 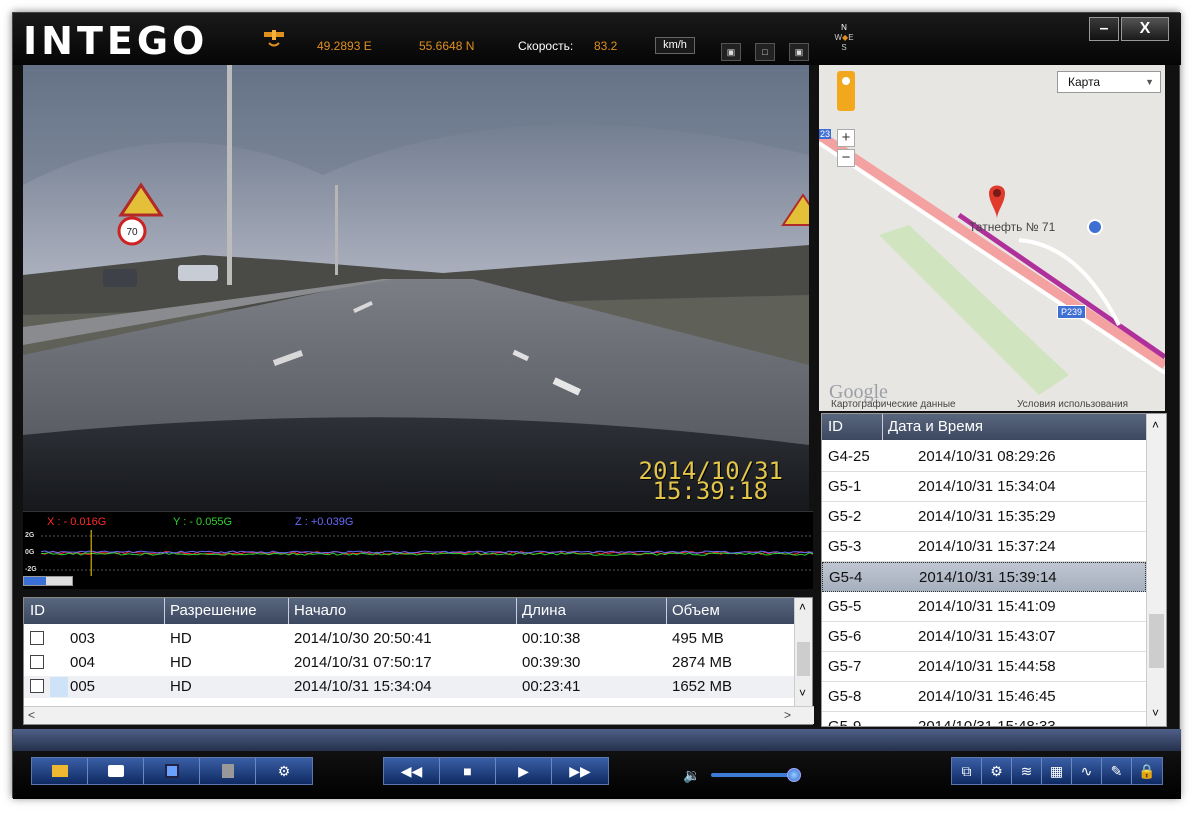 What do you see at coordinates (1095, 227) in the screenshot?
I see `fuel-icon` at bounding box center [1095, 227].